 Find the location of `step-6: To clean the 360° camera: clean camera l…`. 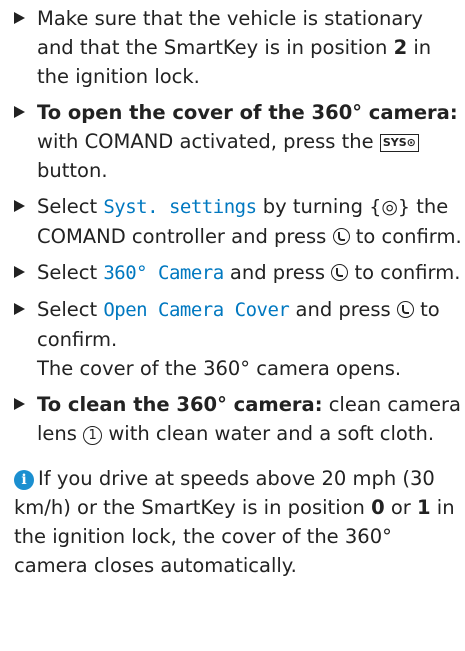

step-6: To clean the 360° camera: clean camera l… is located at coordinates (239, 419).